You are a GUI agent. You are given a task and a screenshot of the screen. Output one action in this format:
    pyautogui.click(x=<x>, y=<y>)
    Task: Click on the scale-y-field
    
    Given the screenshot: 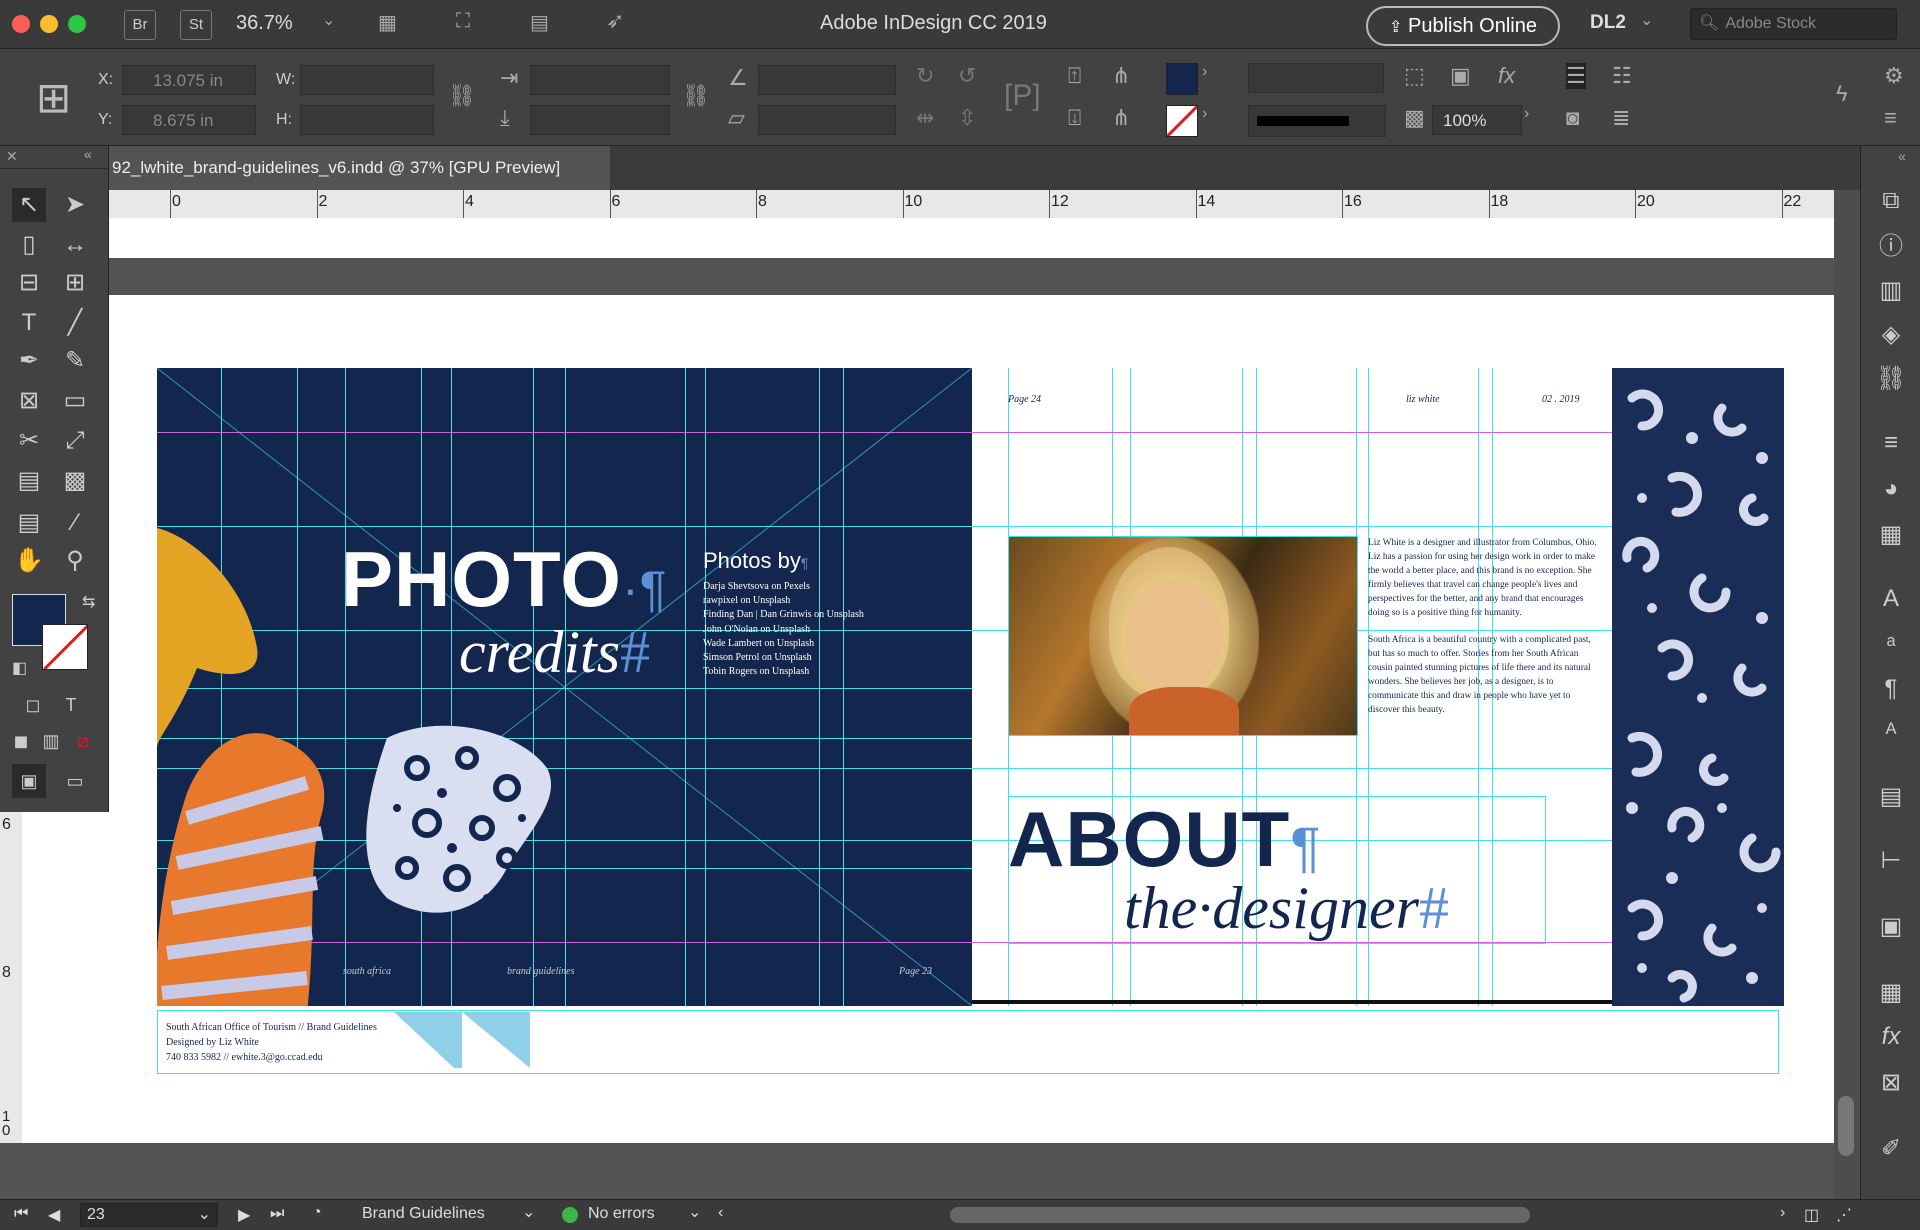 What is the action you would take?
    pyautogui.click(x=600, y=120)
    